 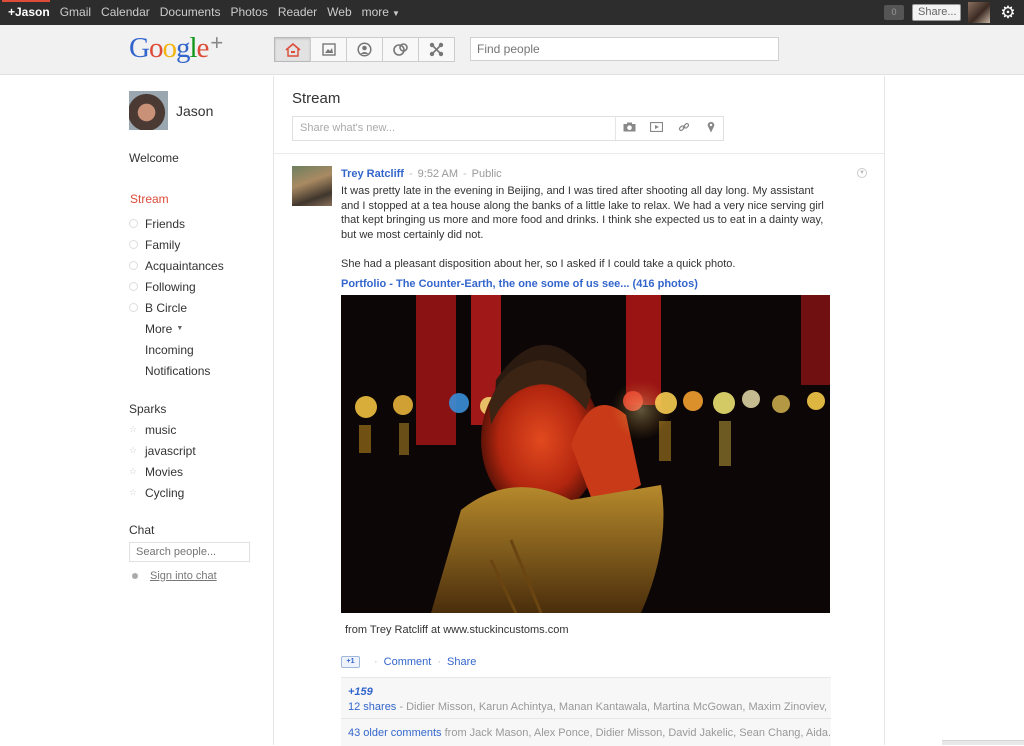 I want to click on share-link: Share, so click(x=461, y=662).